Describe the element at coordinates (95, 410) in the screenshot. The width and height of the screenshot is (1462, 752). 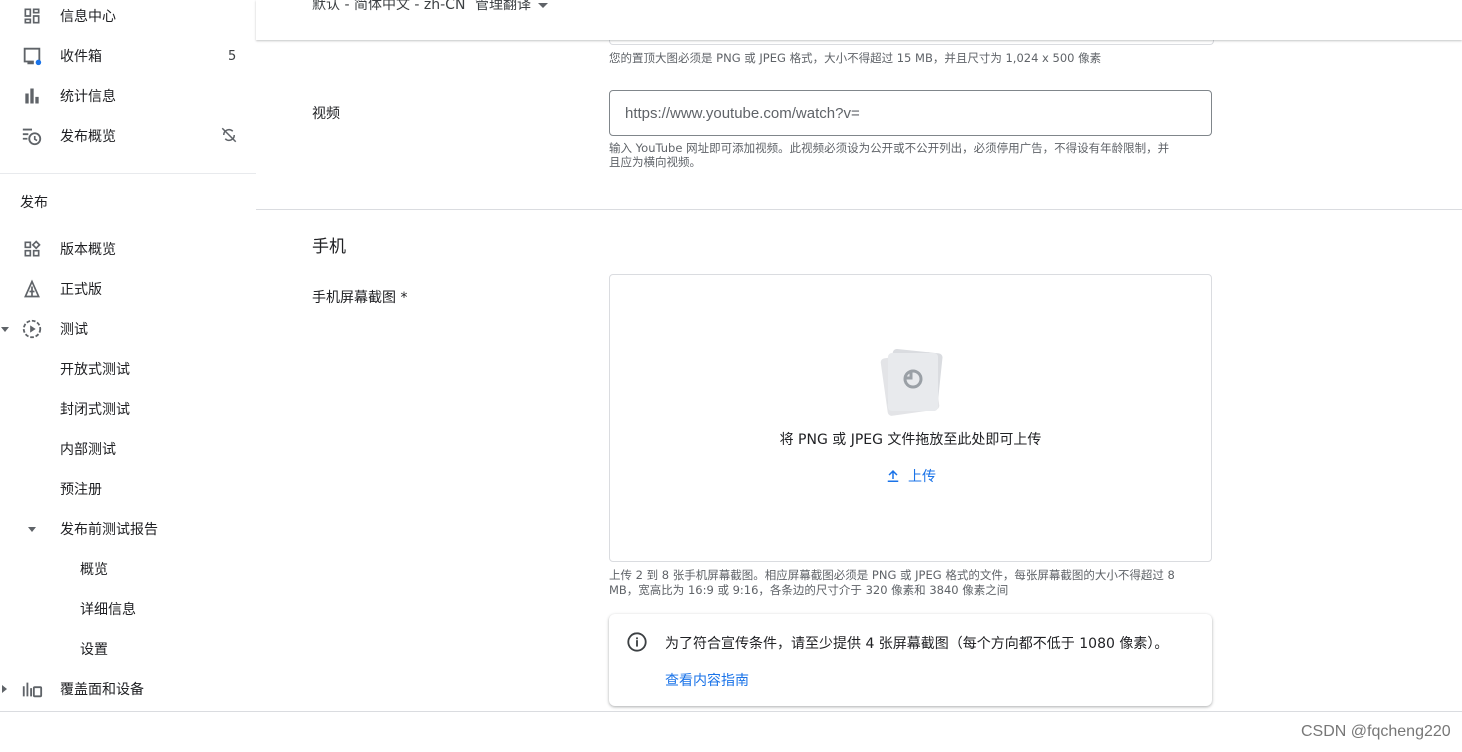
I see `sidebar-item-label: 封闭式测试` at that location.